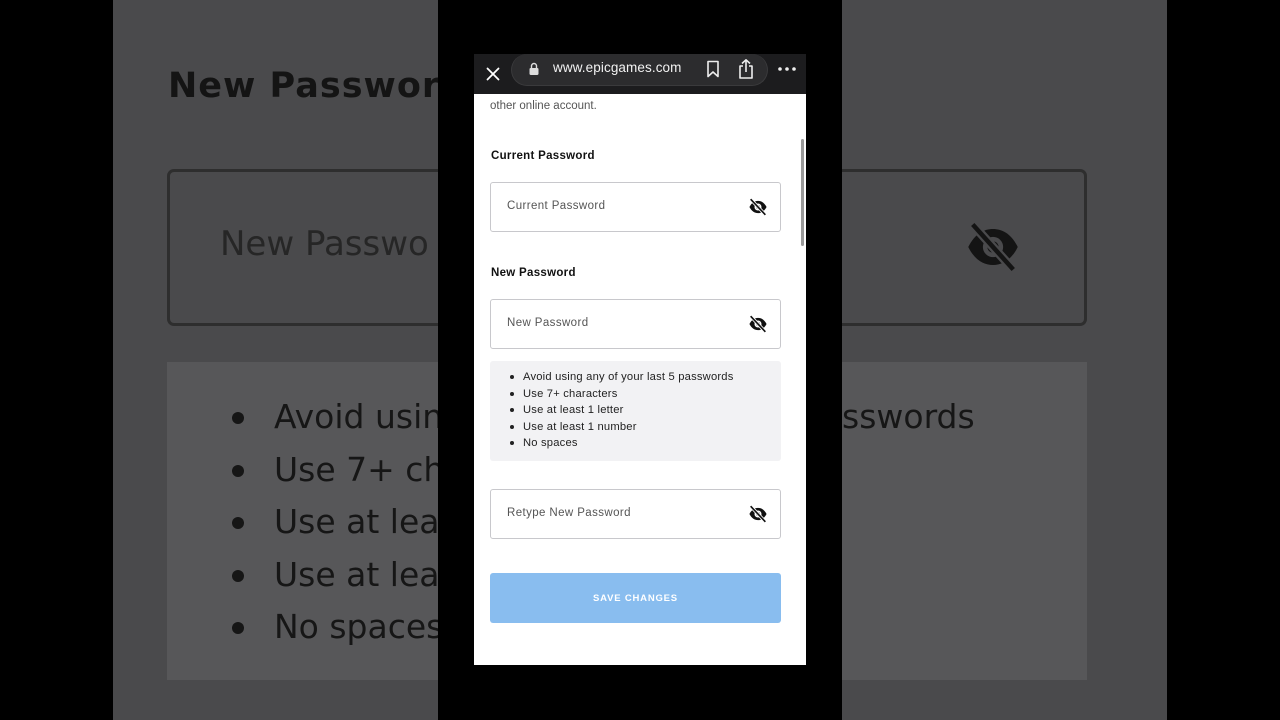  Describe the element at coordinates (635, 514) in the screenshot. I see `retype-password-field: Retype New Password` at that location.